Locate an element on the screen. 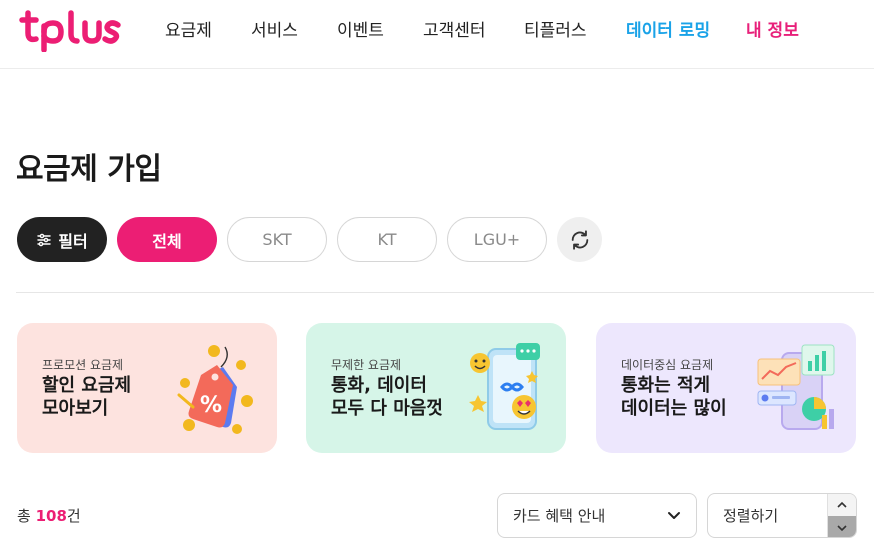  total-count: 총 108건 is located at coordinates (49, 515).